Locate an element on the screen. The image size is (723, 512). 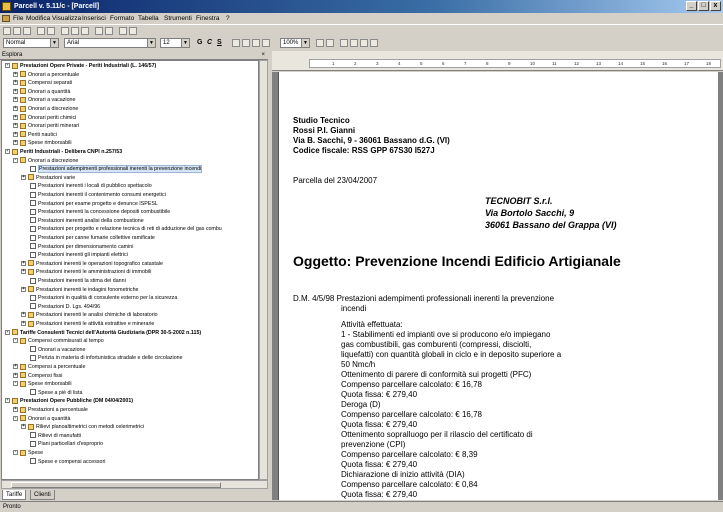
tree-item: + Spese rimborsabili is located at coordinates (42, 143).